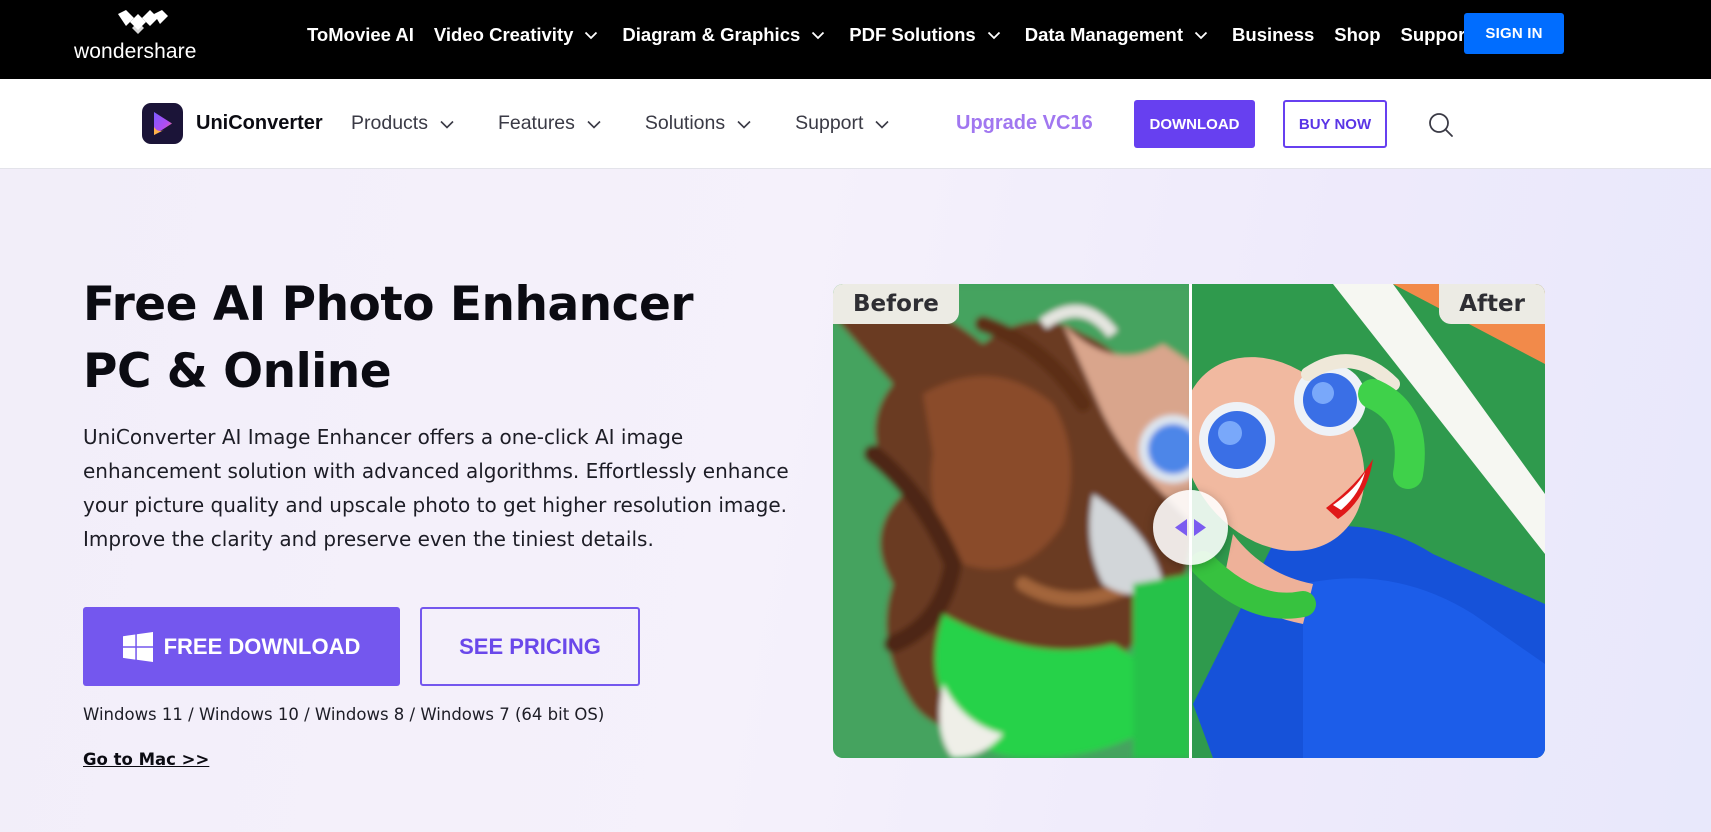  I want to click on windows-icon, so click(137, 646).